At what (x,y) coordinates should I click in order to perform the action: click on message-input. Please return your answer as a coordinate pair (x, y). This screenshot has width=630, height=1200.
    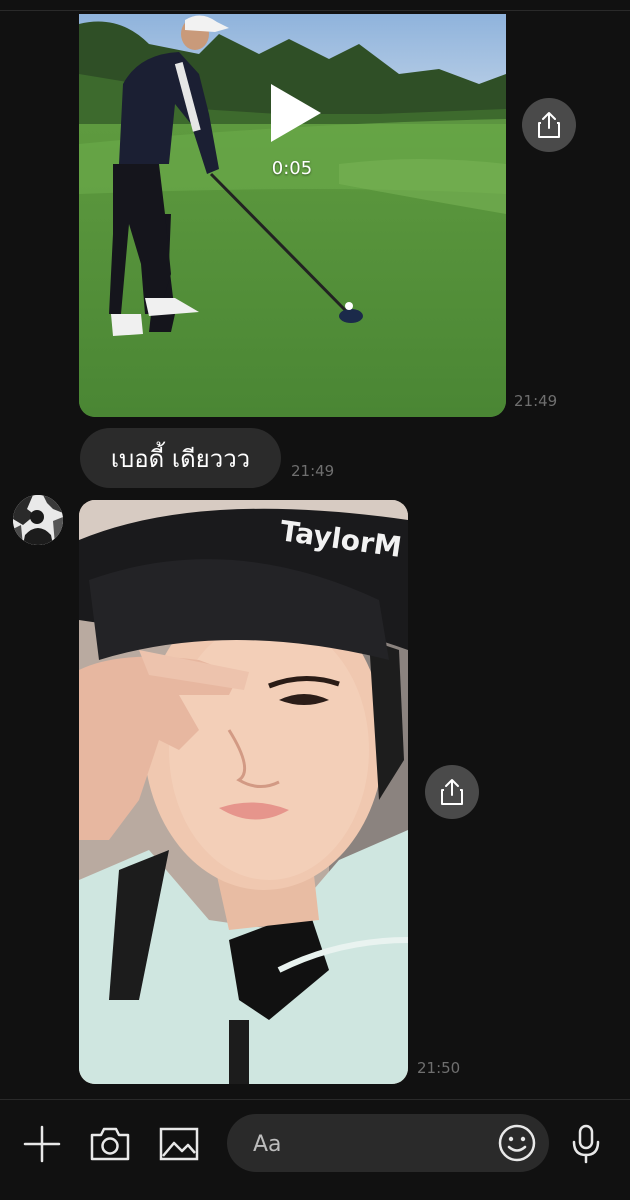
    Looking at the image, I should click on (373, 1144).